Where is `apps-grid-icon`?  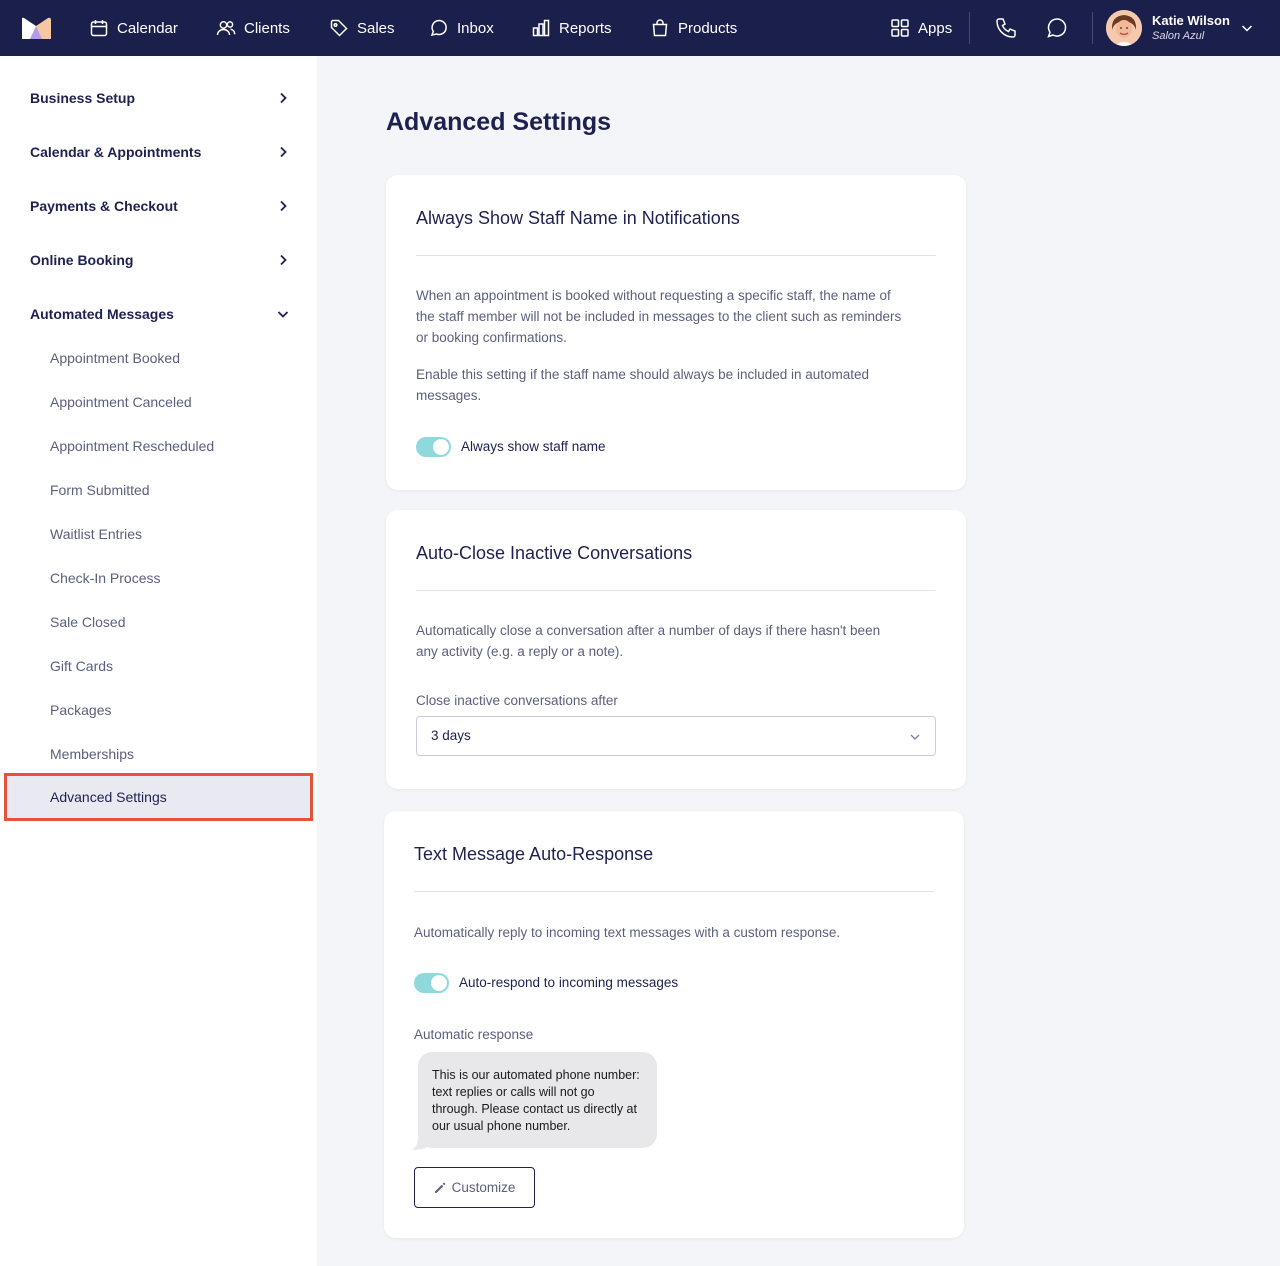
apps-grid-icon is located at coordinates (900, 28).